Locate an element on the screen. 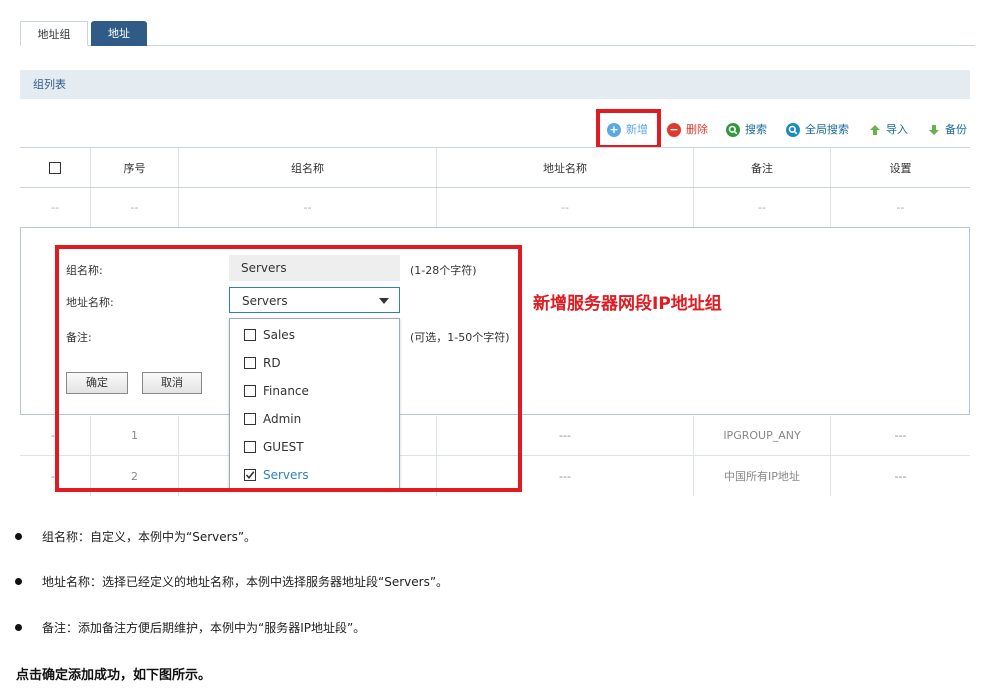  header-address-name: 地址名称 is located at coordinates (565, 167).